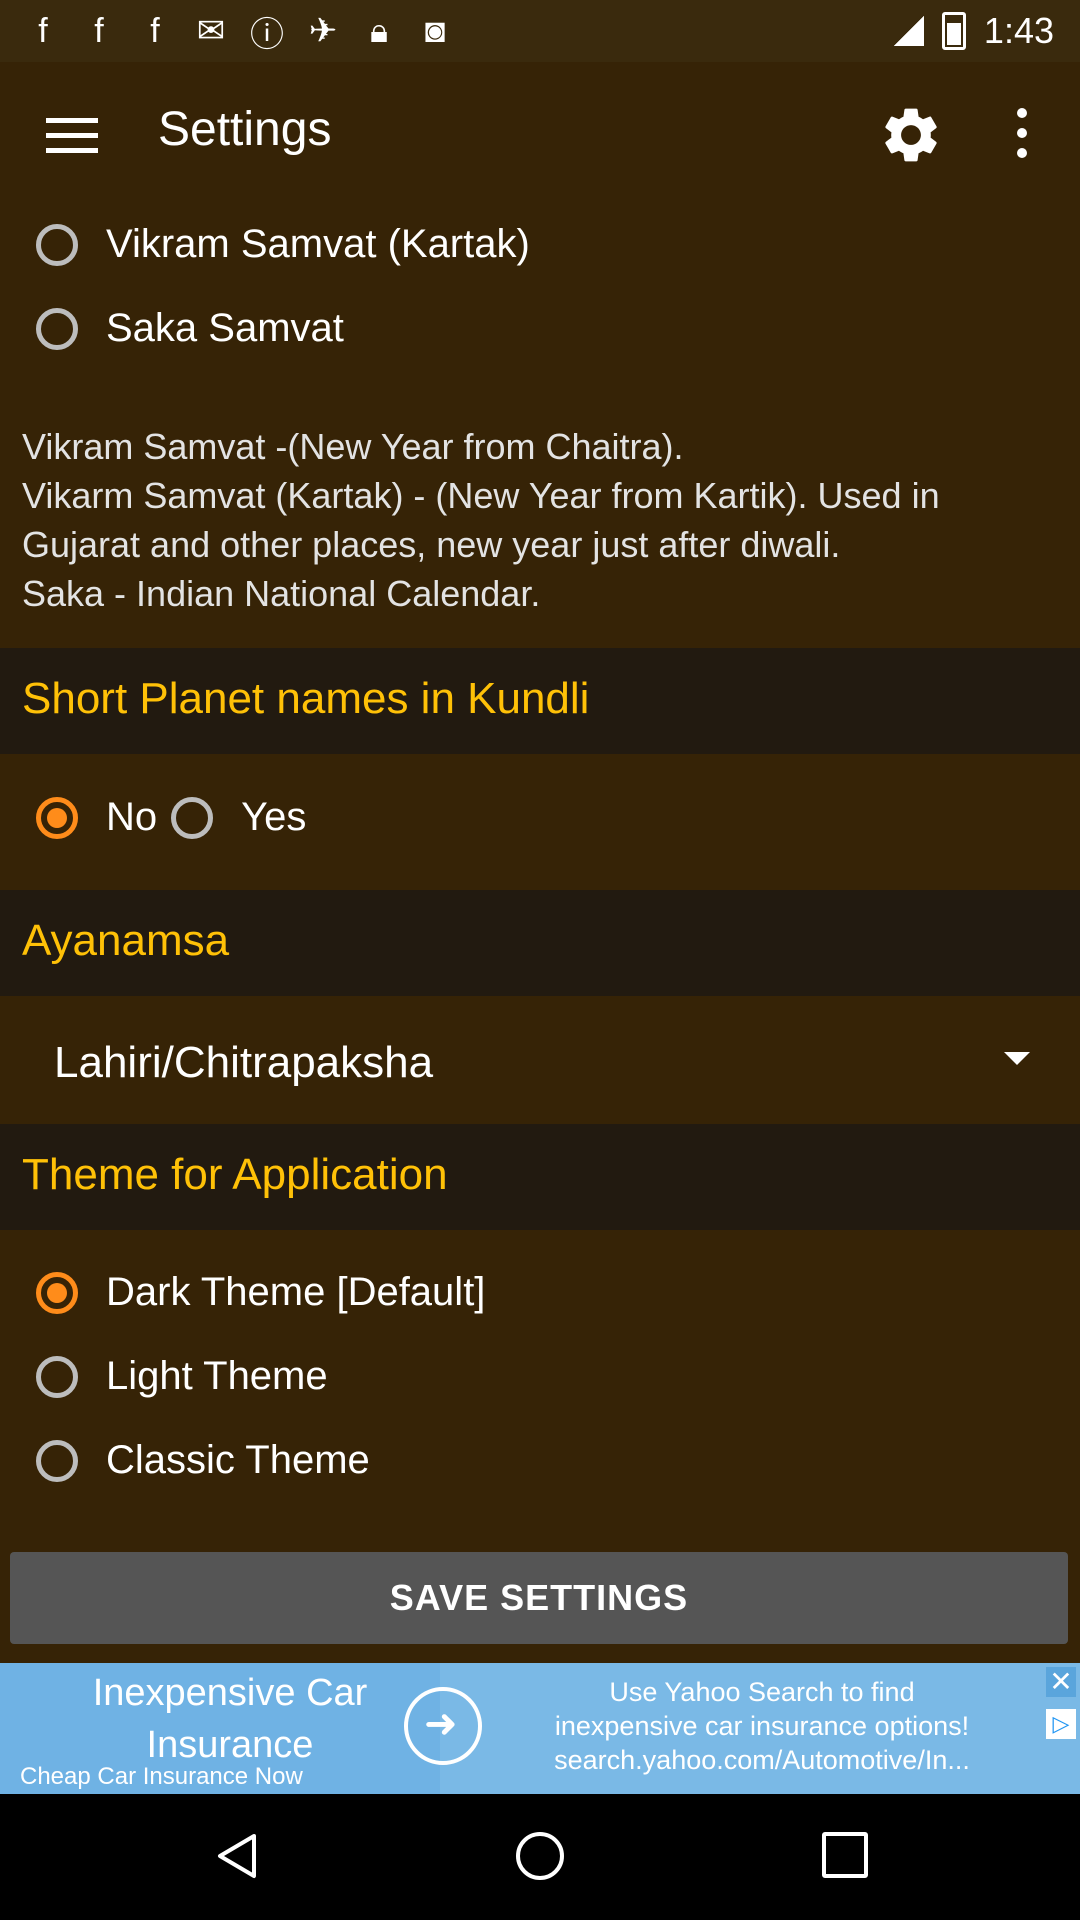 This screenshot has height=1920, width=1080. What do you see at coordinates (540, 1063) in the screenshot?
I see `ayanamsa-dropdown: Lahiri/Chitrapaksha` at bounding box center [540, 1063].